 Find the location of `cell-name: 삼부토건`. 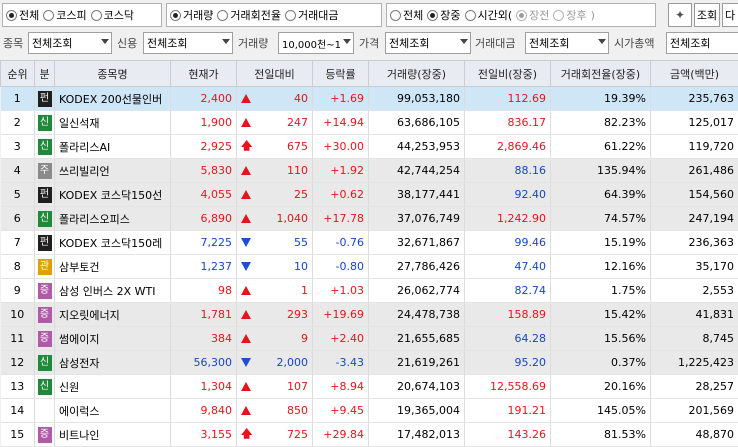

cell-name: 삼부토건 is located at coordinates (113, 267).